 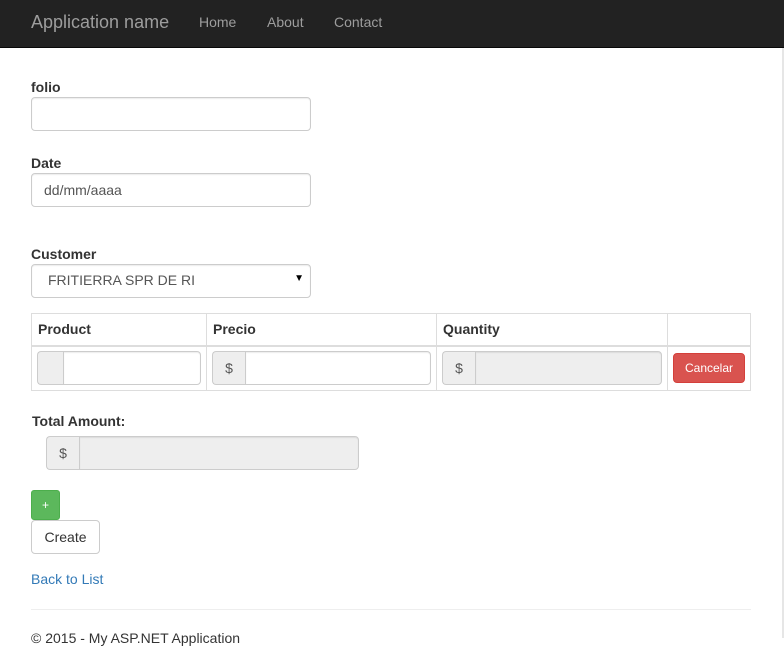 I want to click on top-navbar: Application name Home About Contact, so click(x=392, y=24).